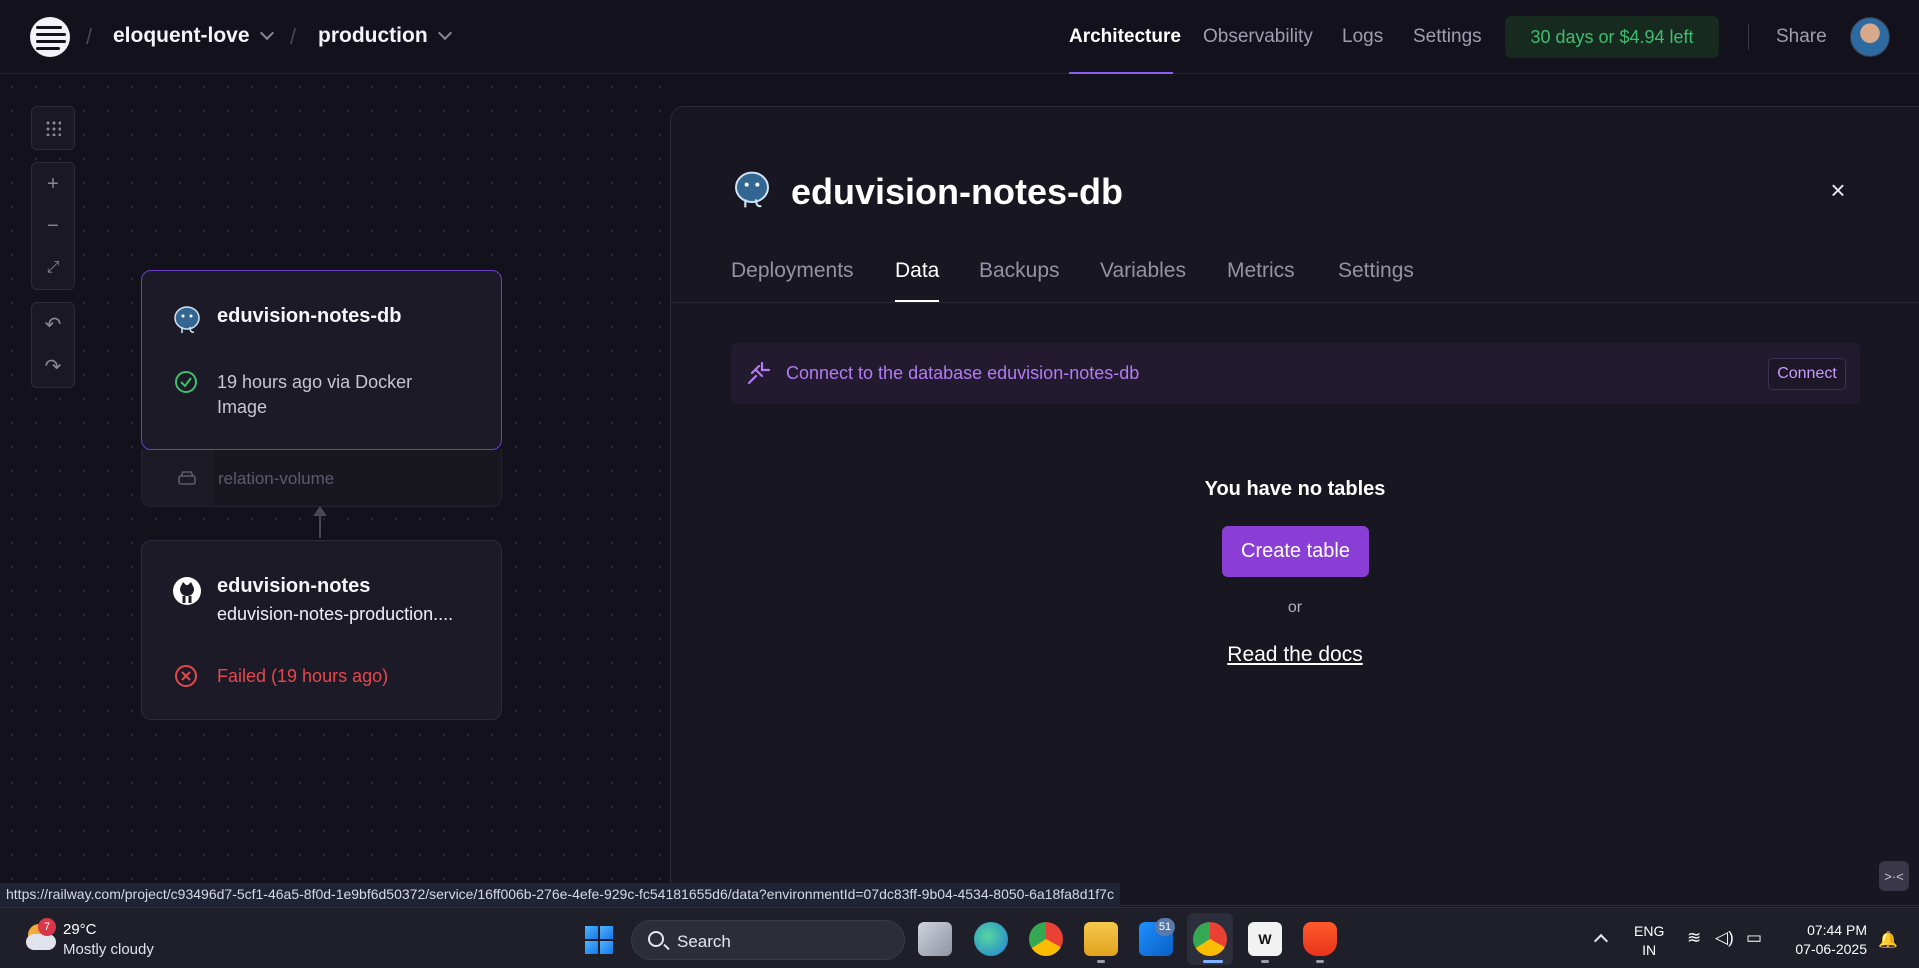 The image size is (1919, 968). Describe the element at coordinates (1362, 37) in the screenshot. I see `nav-logs: Logs` at that location.